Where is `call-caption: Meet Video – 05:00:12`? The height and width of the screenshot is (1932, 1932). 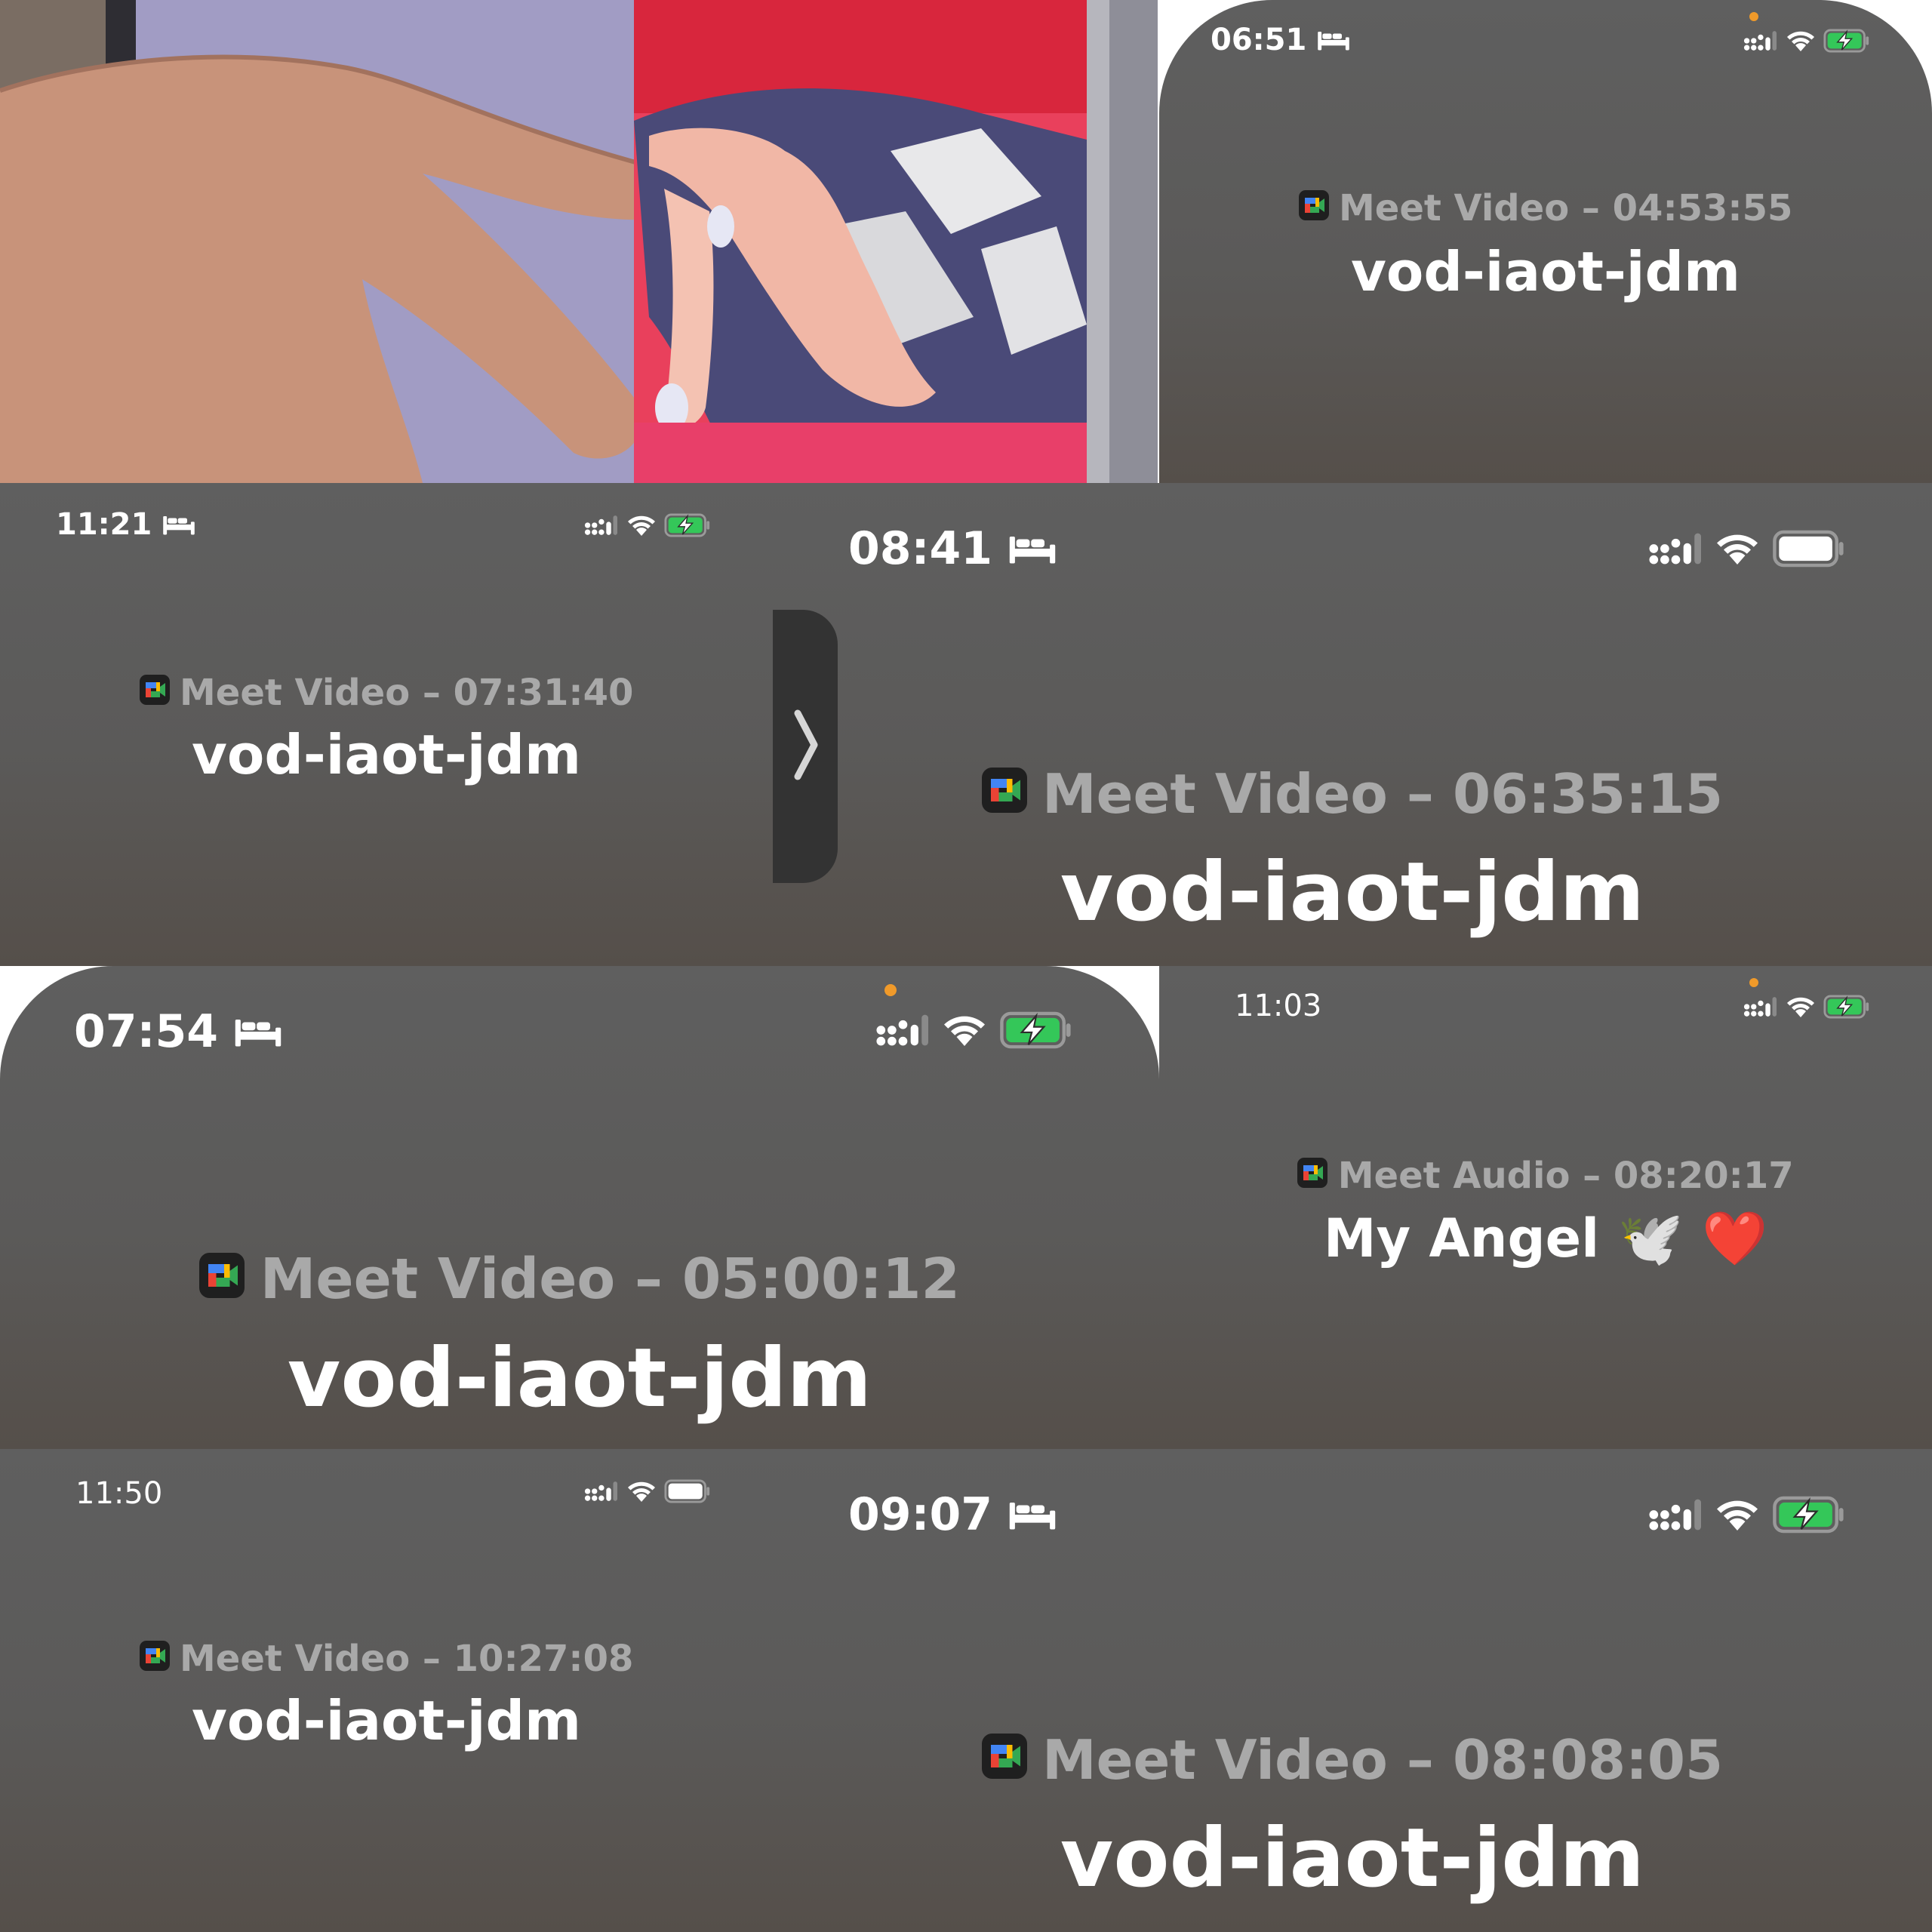 call-caption: Meet Video – 05:00:12 is located at coordinates (579, 1279).